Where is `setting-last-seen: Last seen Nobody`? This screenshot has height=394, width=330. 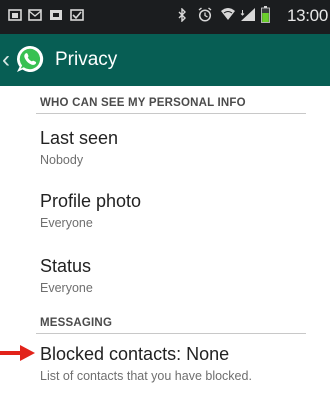 setting-last-seen: Last seen Nobody is located at coordinates (175, 147).